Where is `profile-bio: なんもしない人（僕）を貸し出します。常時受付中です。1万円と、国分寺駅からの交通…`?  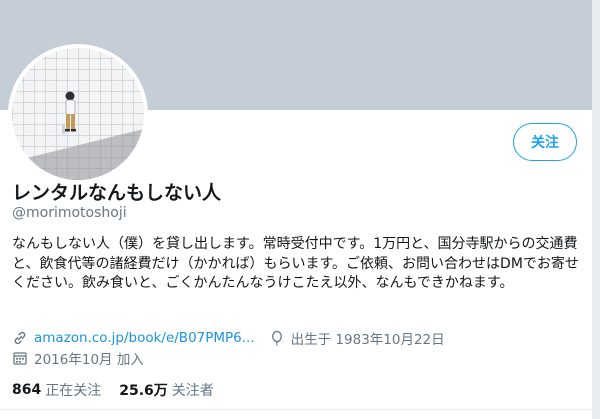 profile-bio: なんもしない人（僕）を貸し出します。常時受付中です。1万円と、国分寺駅からの交通… is located at coordinates (295, 263).